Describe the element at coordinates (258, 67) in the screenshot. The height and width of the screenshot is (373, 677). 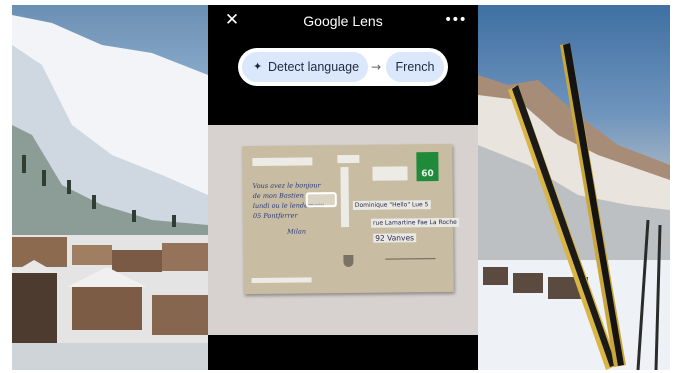
I see `sparkle-icon: ✦` at that location.